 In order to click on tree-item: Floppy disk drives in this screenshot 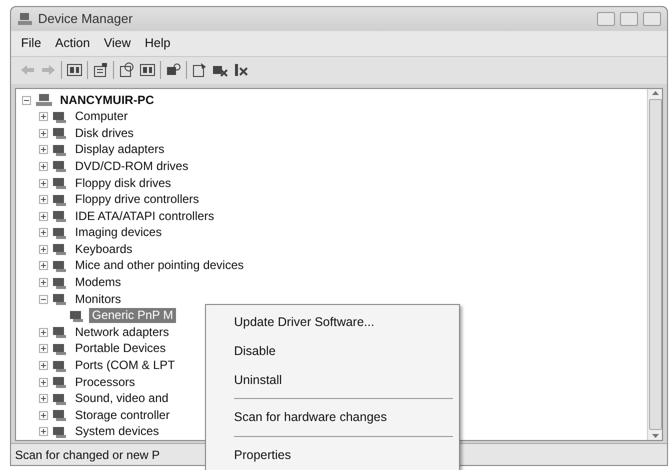, I will do `click(123, 183)`.